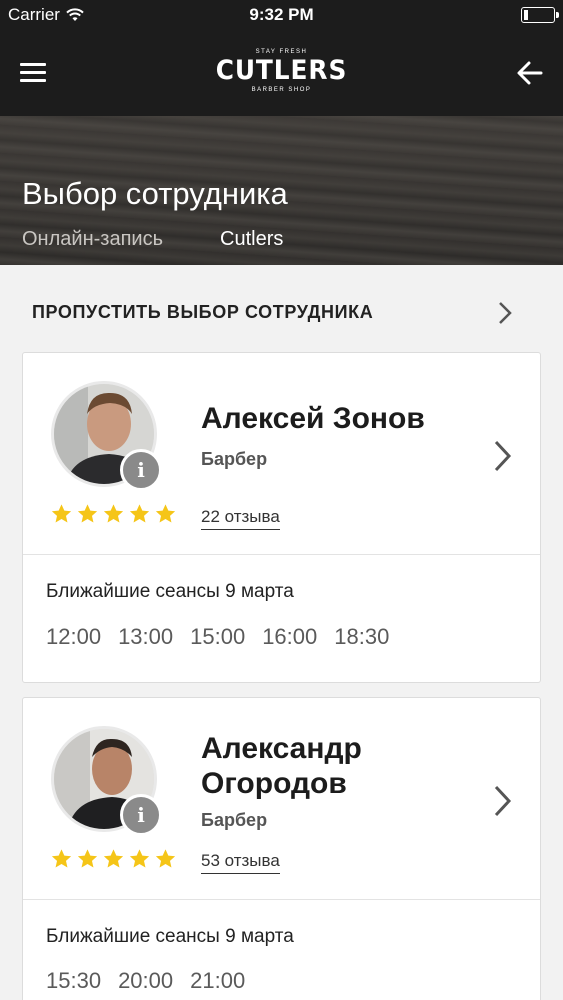  I want to click on employee-name-line: Александр, so click(281, 748).